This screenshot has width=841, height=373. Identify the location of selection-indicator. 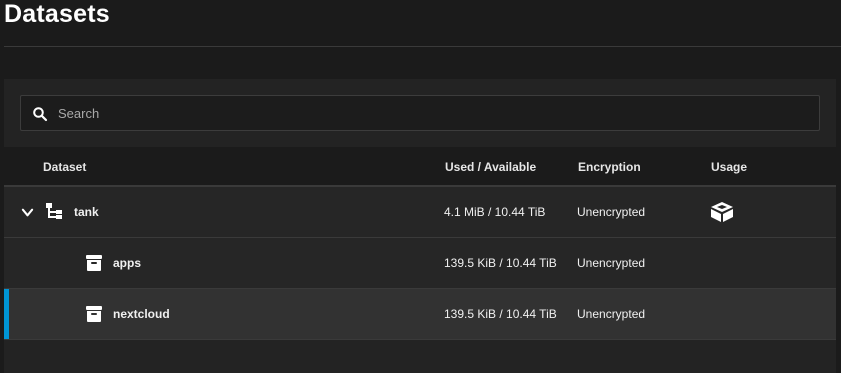
(6, 314).